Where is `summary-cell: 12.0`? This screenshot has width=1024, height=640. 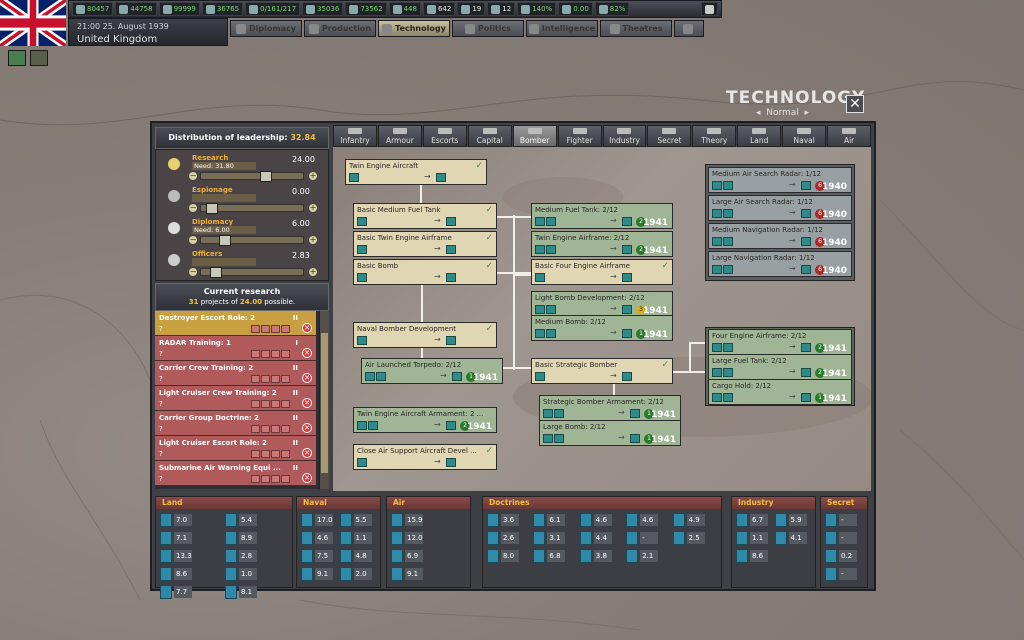
summary-cell: 12.0 is located at coordinates (407, 538).